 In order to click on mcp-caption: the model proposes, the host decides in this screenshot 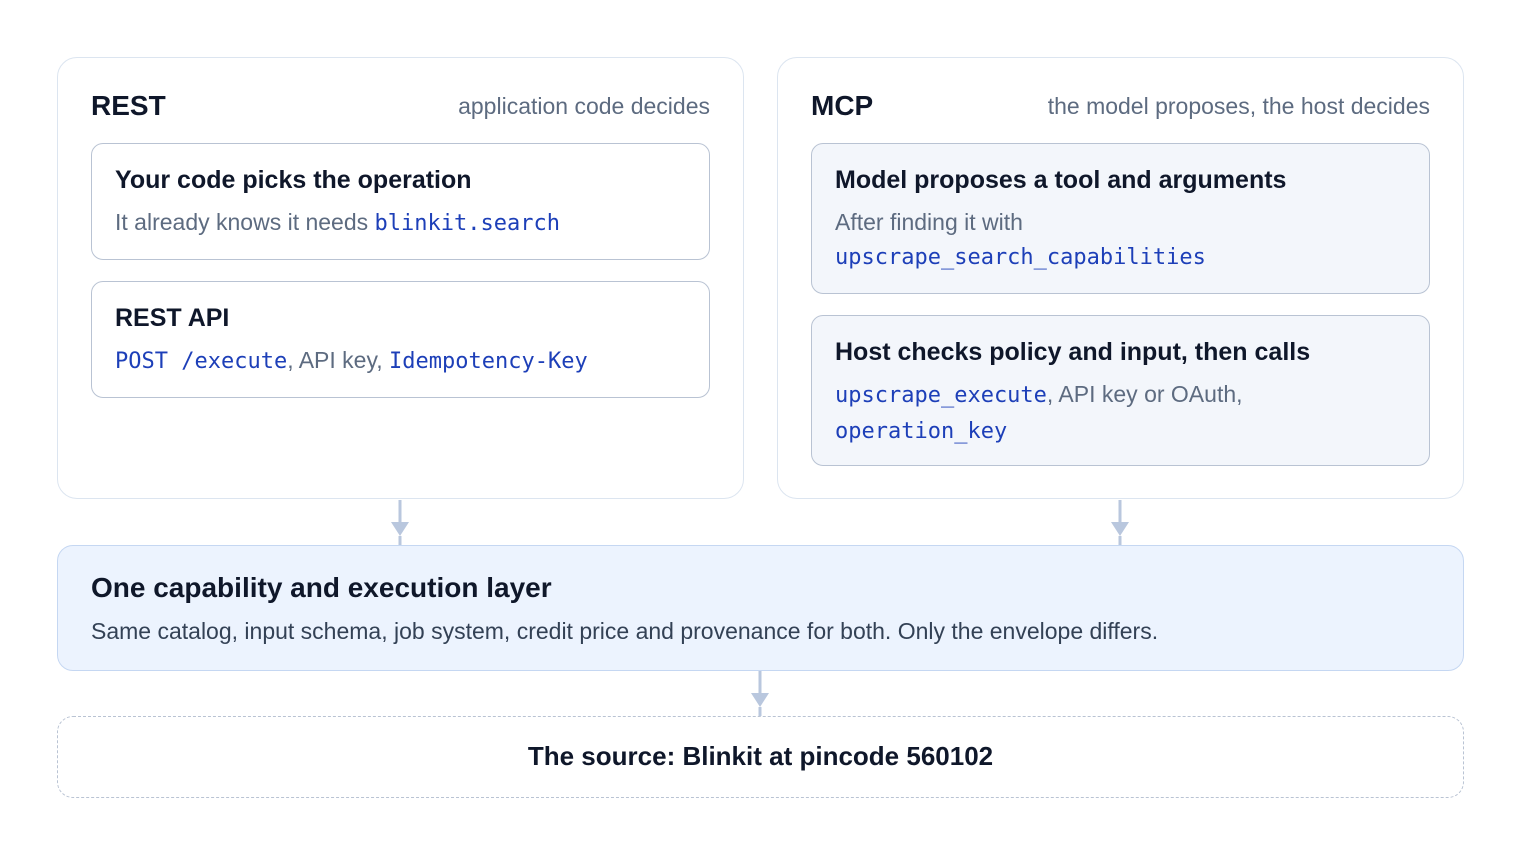, I will do `click(1238, 106)`.